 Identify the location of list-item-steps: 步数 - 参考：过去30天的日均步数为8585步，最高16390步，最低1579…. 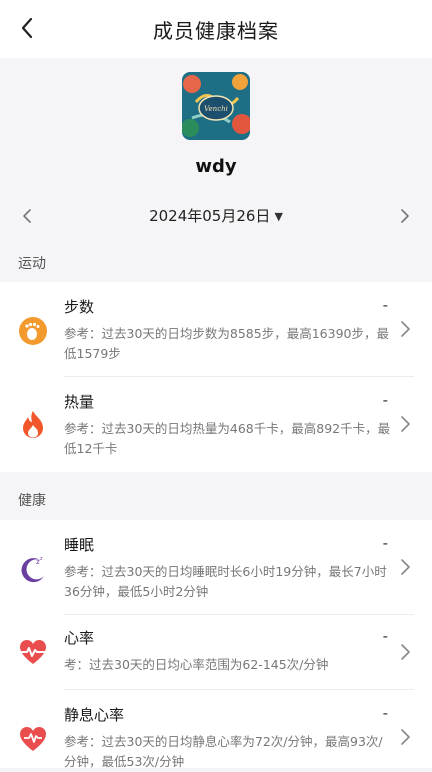
(216, 329).